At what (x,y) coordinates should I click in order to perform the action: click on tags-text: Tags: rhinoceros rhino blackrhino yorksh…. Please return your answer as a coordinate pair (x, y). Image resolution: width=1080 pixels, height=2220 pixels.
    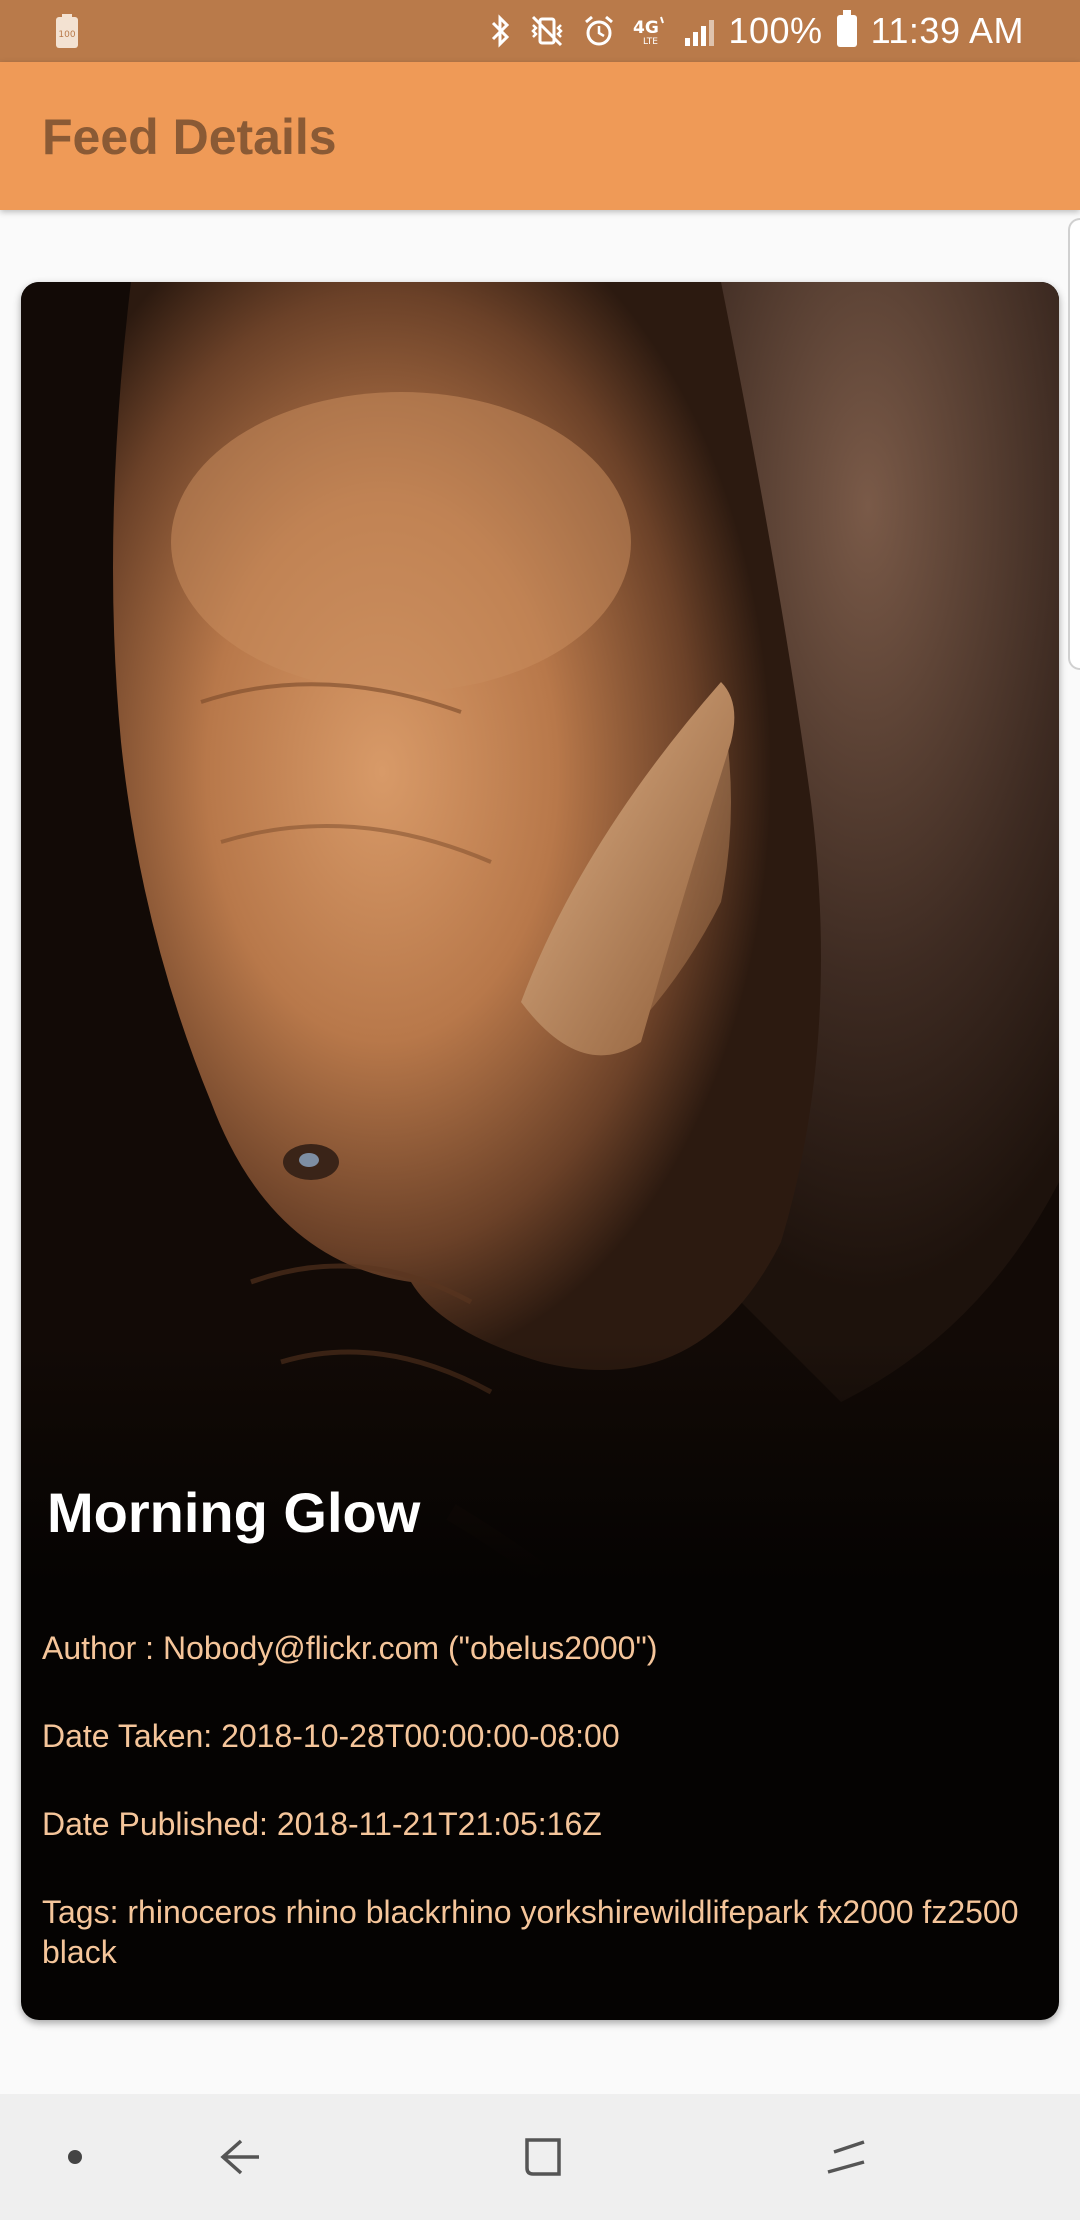
    Looking at the image, I should click on (530, 1932).